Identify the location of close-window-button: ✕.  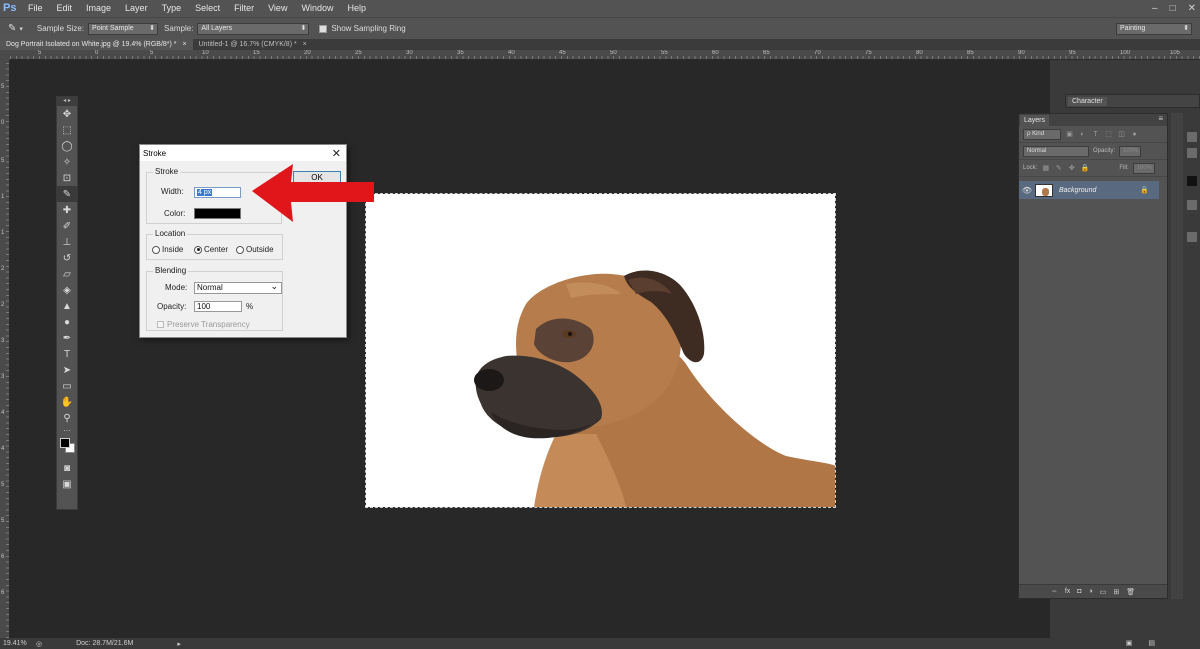
(1192, 8).